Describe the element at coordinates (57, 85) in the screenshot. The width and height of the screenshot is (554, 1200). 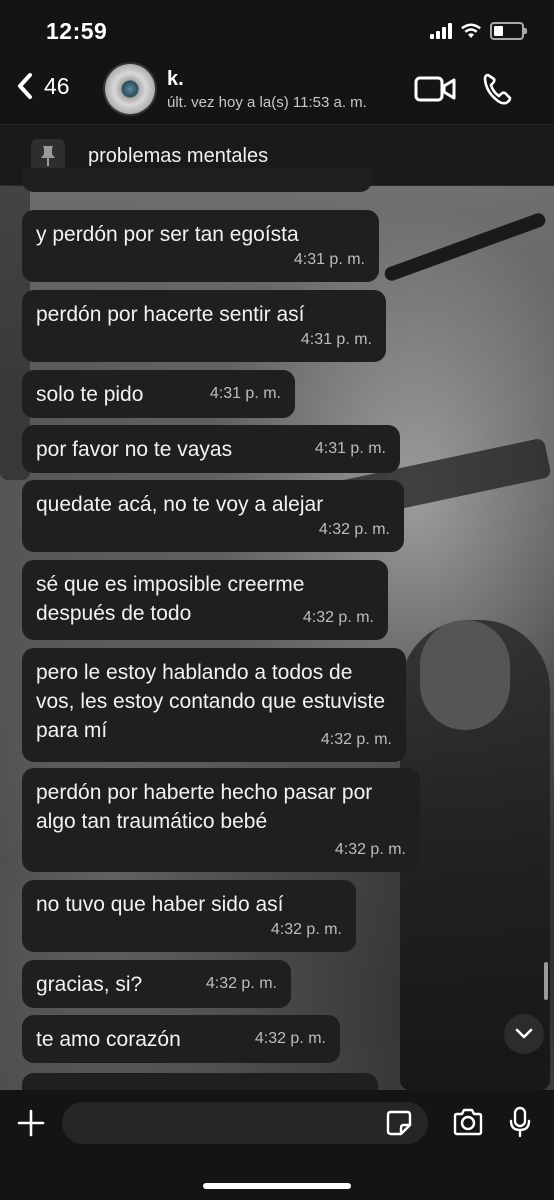
I see `unread-count: 46` at that location.